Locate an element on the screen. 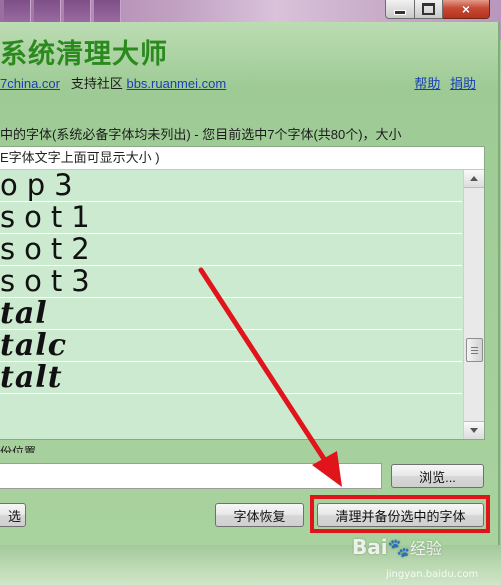  scroll-up-button is located at coordinates (474, 179).